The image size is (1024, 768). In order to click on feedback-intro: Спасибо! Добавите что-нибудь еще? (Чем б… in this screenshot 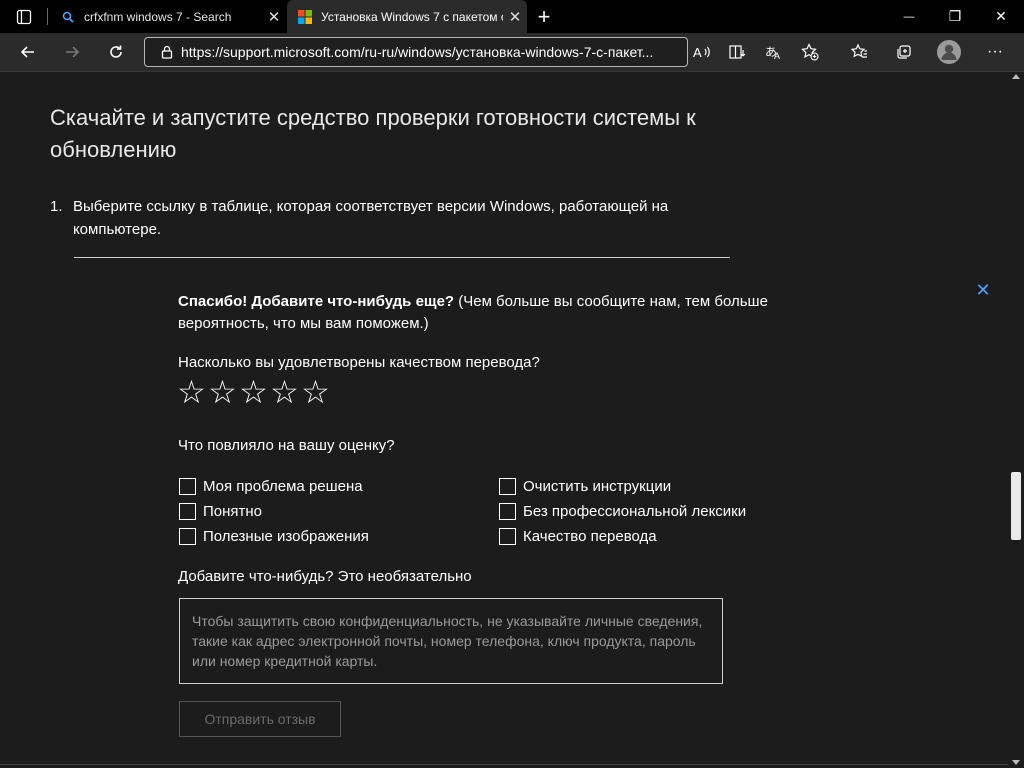, I will do `click(493, 313)`.